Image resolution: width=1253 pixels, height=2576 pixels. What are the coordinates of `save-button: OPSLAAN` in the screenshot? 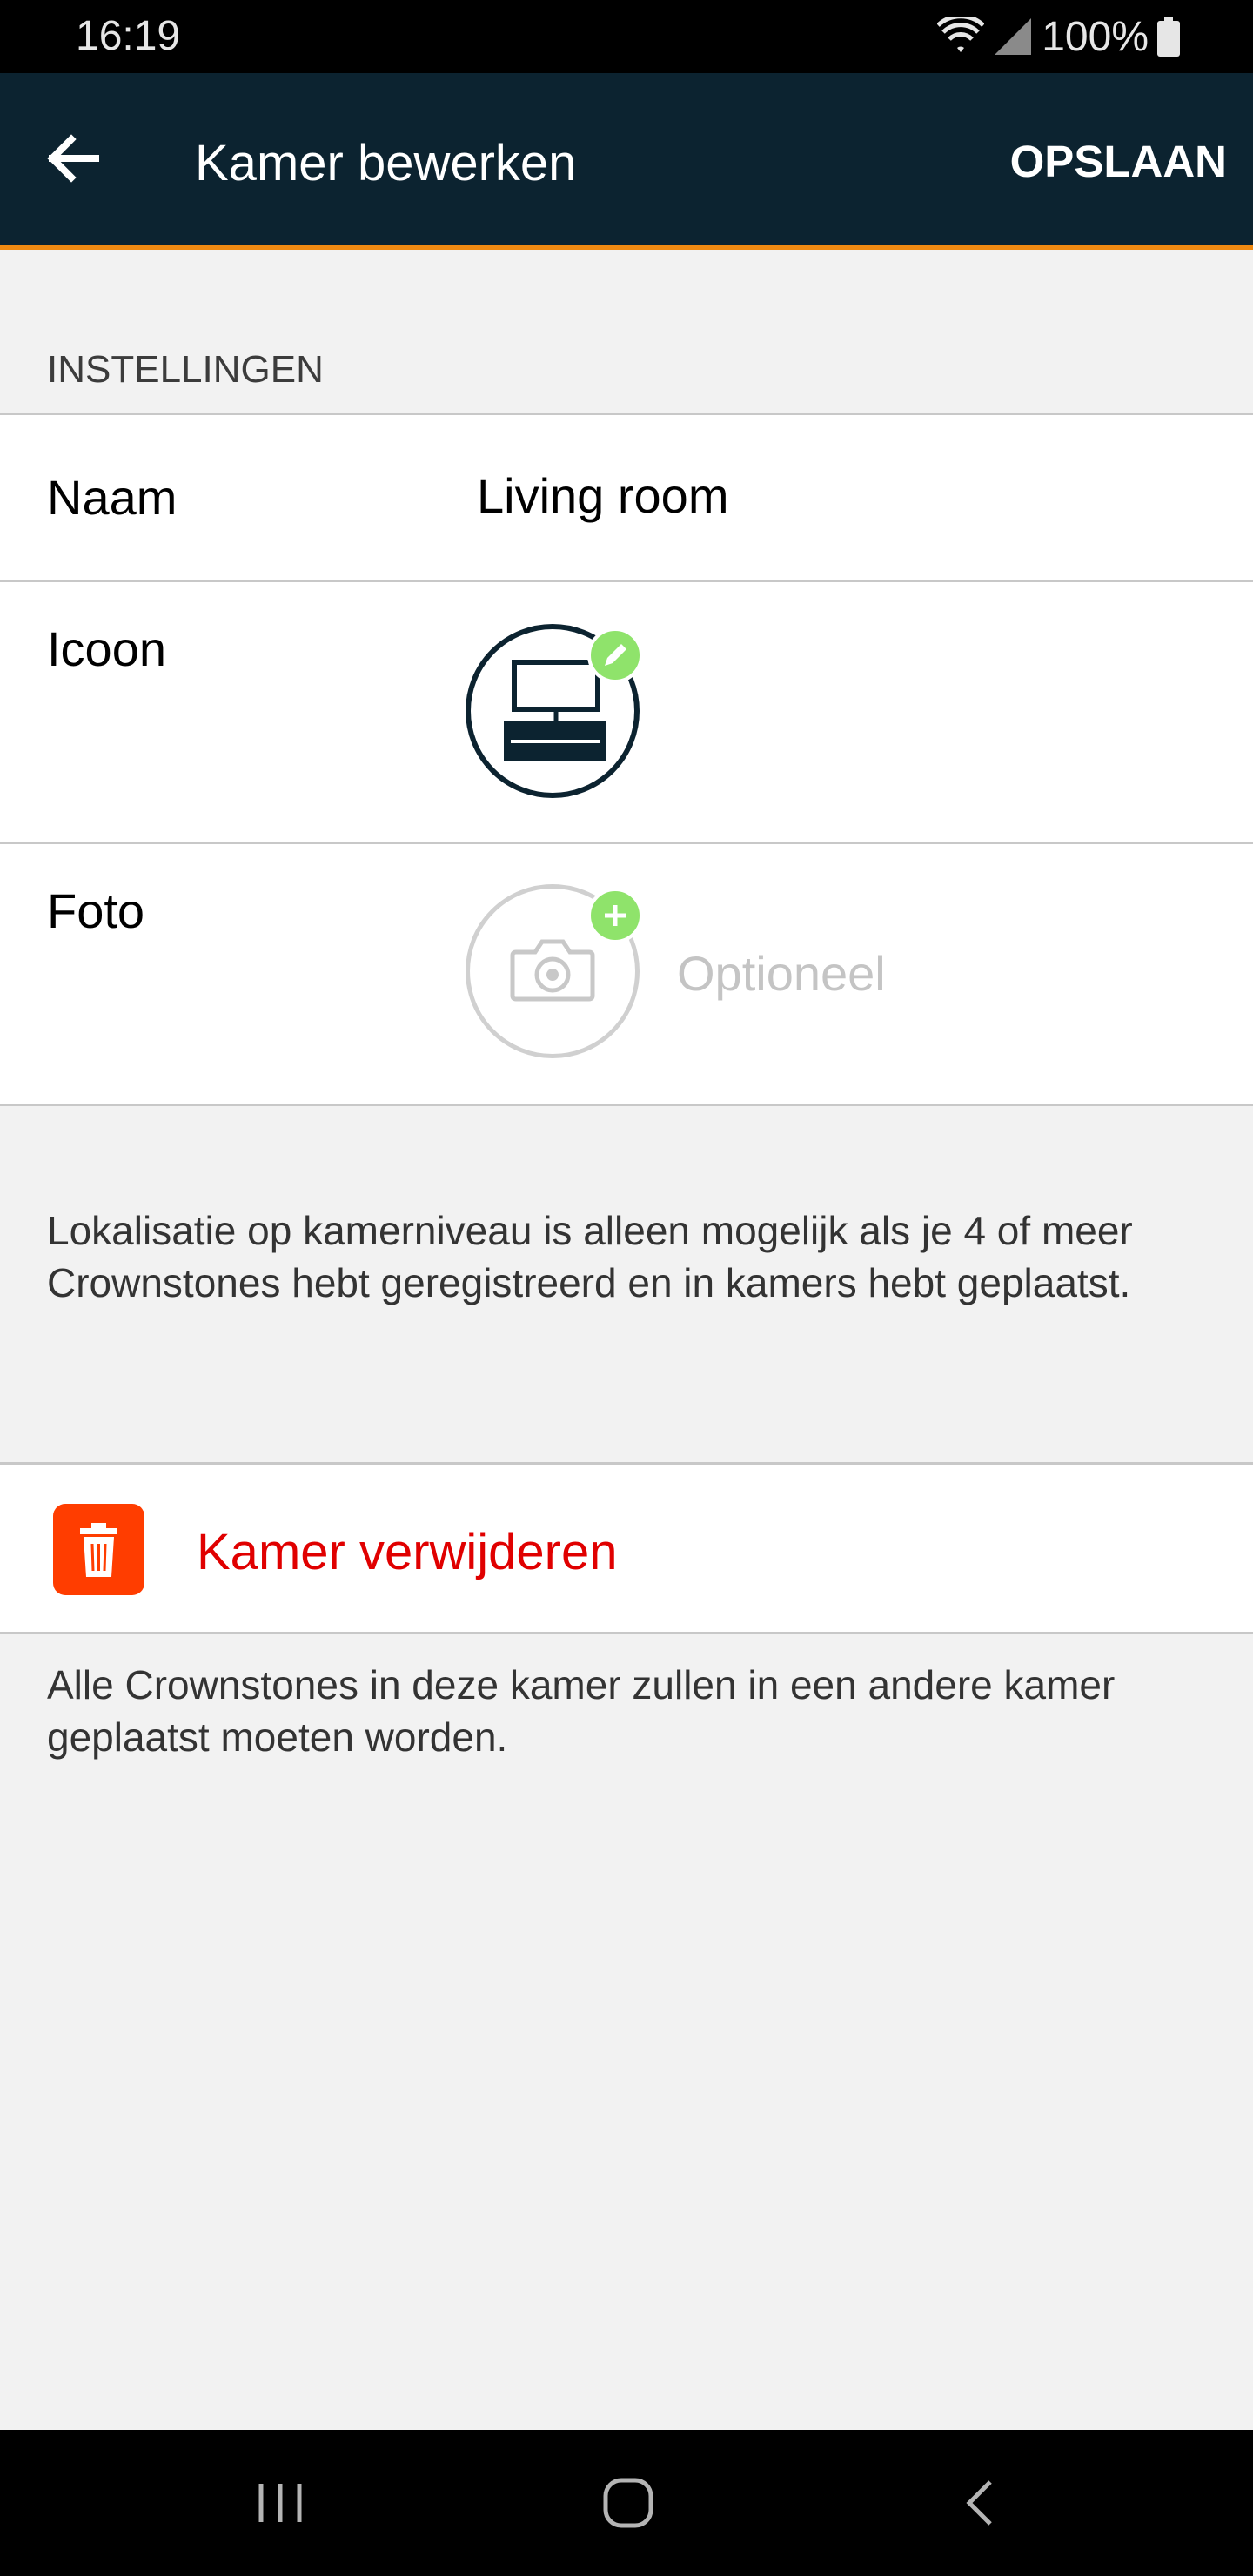 It's located at (1118, 162).